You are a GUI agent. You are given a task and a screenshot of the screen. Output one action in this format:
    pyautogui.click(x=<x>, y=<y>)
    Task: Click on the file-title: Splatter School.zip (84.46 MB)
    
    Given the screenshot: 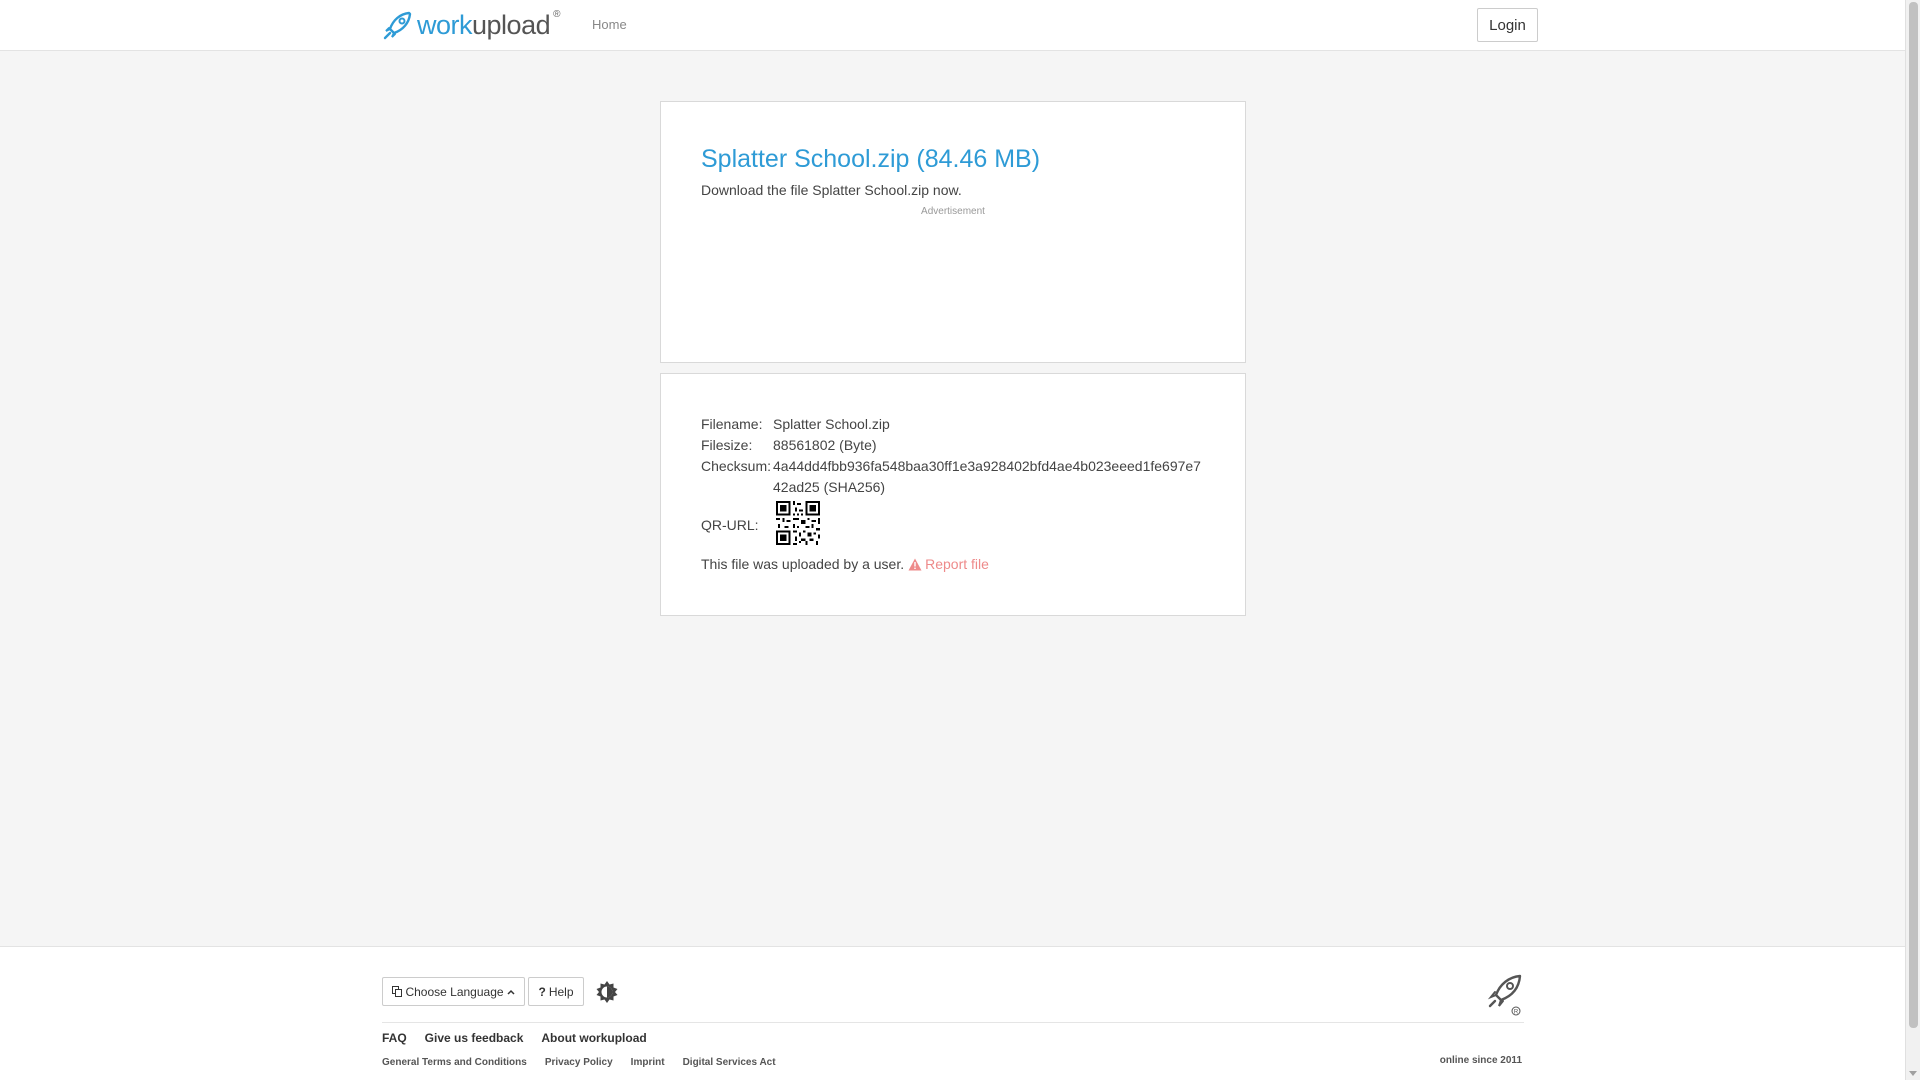 What is the action you would take?
    pyautogui.click(x=871, y=159)
    